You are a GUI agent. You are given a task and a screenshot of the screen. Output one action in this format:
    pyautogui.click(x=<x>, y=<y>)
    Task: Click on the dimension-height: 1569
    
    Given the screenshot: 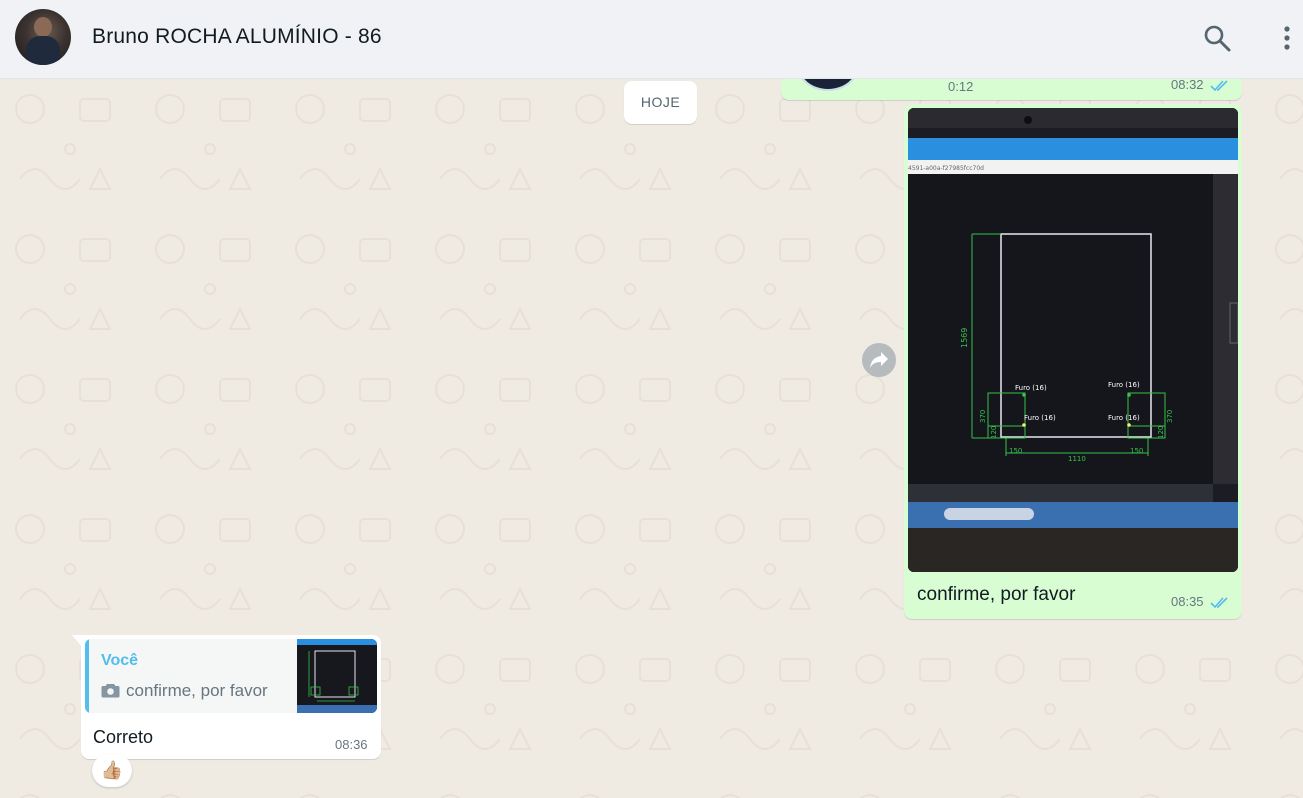 What is the action you would take?
    pyautogui.click(x=964, y=338)
    